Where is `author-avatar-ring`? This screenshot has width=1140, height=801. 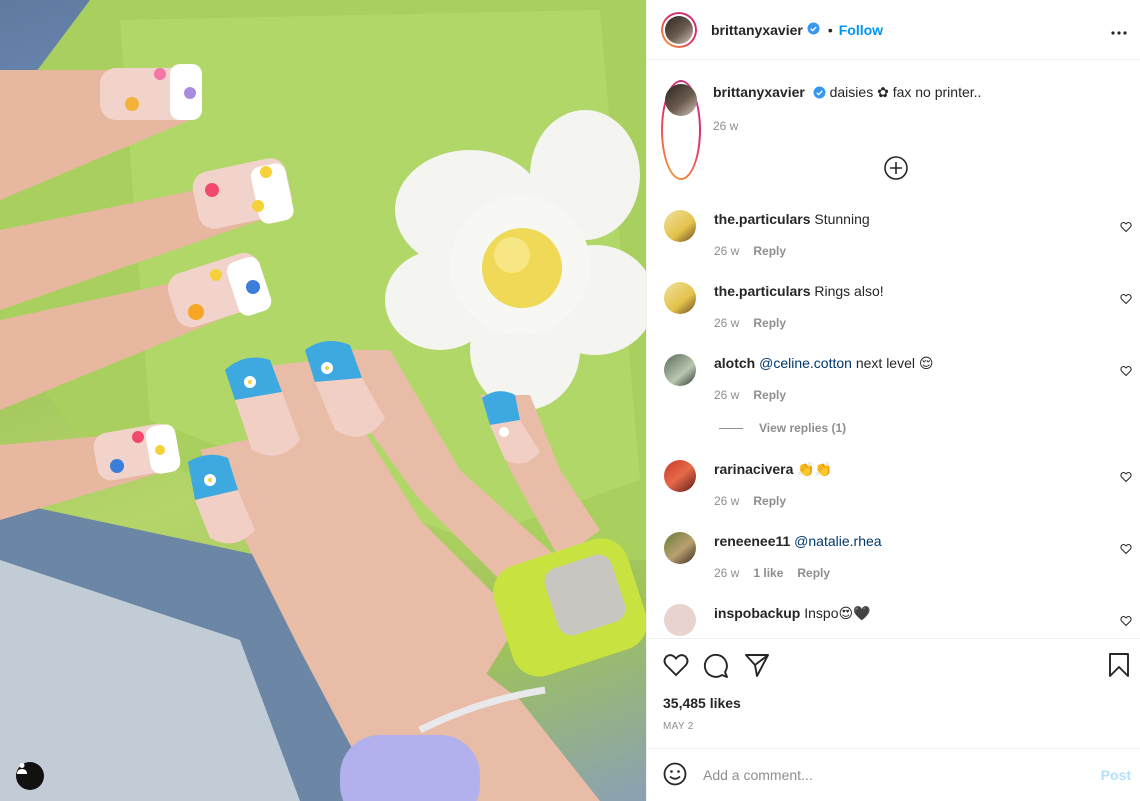 author-avatar-ring is located at coordinates (679, 29).